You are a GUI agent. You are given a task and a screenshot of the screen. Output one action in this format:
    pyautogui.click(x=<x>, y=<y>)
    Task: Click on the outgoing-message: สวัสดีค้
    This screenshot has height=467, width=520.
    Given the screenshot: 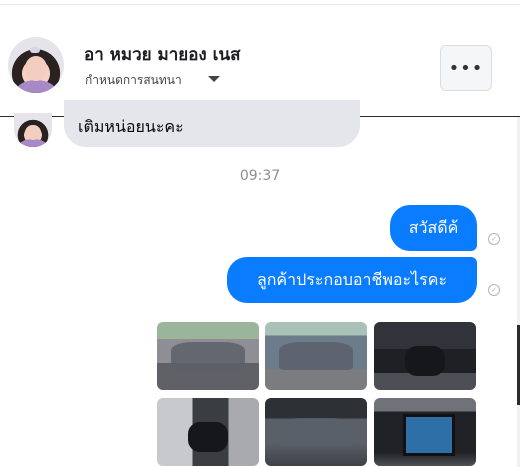 What is the action you would take?
    pyautogui.click(x=433, y=228)
    